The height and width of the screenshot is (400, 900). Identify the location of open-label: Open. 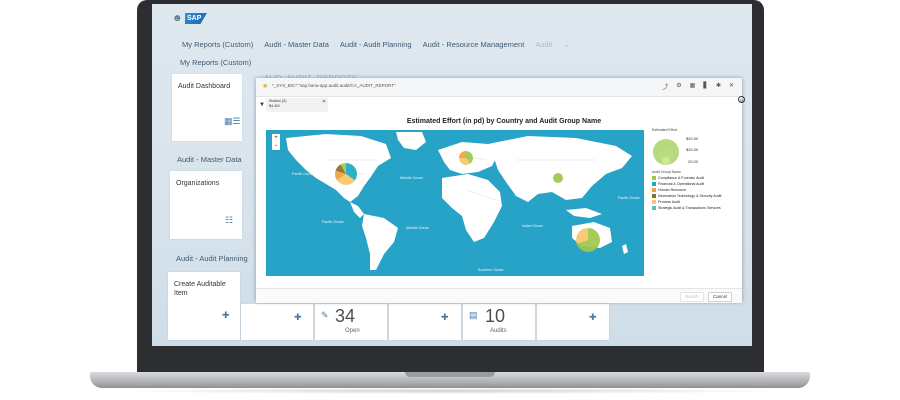
(352, 331).